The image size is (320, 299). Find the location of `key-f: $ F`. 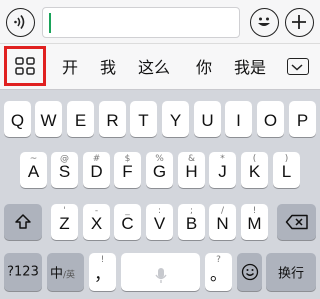

key-f: $ F is located at coordinates (127, 170).